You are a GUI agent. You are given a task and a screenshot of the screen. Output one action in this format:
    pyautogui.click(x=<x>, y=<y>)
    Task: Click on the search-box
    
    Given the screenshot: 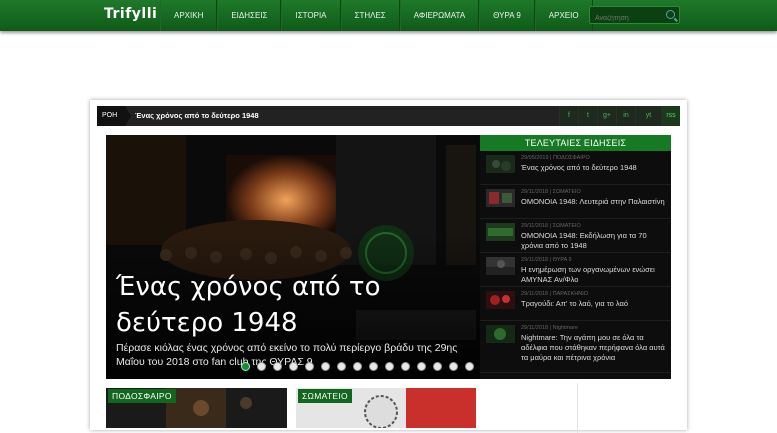 What is the action you would take?
    pyautogui.click(x=634, y=16)
    